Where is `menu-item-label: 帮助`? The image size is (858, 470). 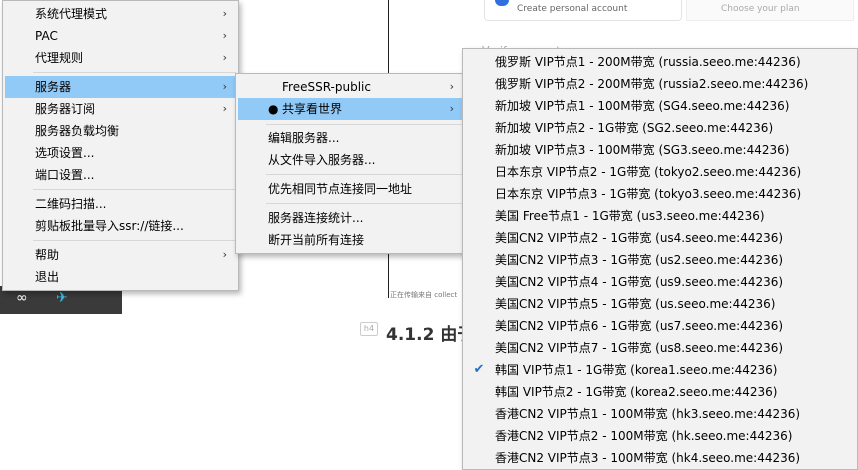 menu-item-label: 帮助 is located at coordinates (47, 255).